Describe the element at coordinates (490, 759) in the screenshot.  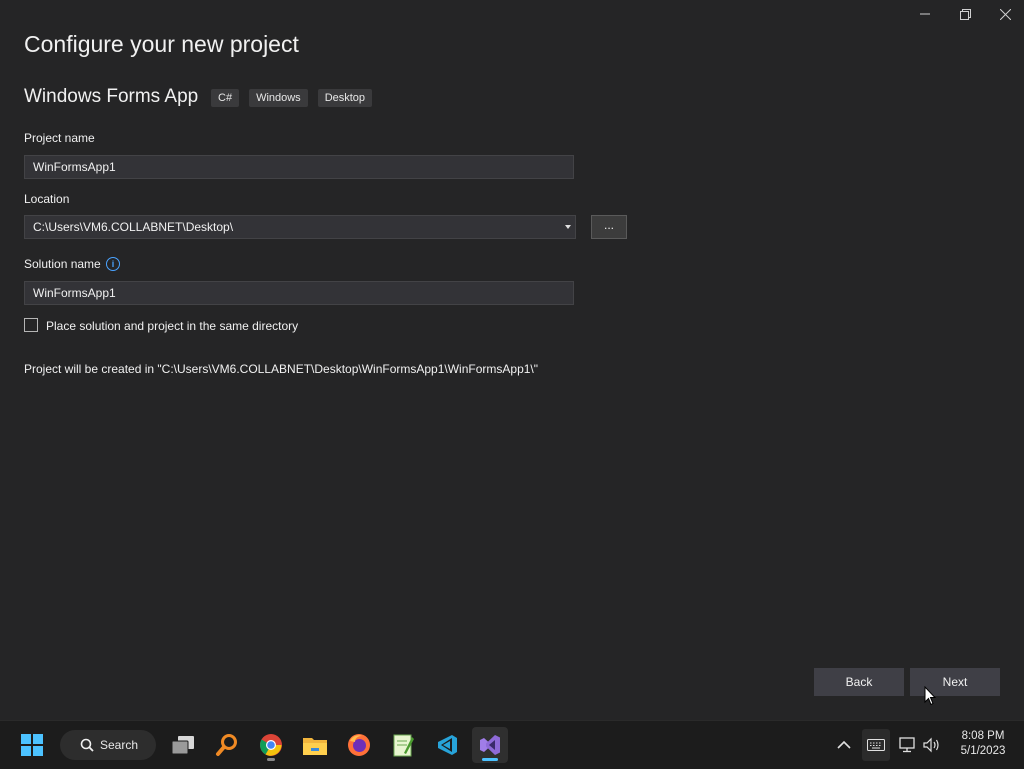
I see `active-indicator` at that location.